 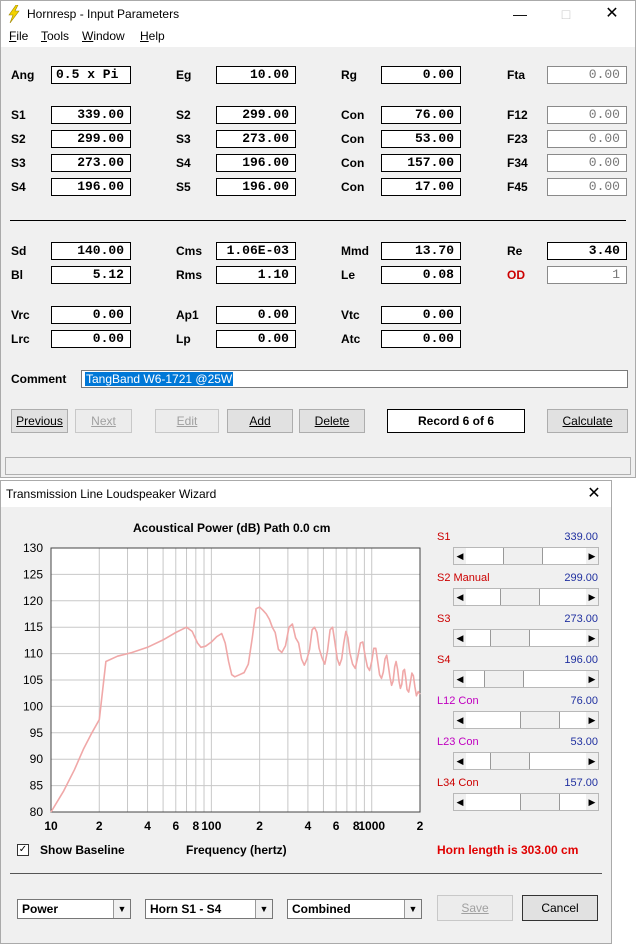 What do you see at coordinates (256, 315) in the screenshot?
I see `ap1-input: 0.00` at bounding box center [256, 315].